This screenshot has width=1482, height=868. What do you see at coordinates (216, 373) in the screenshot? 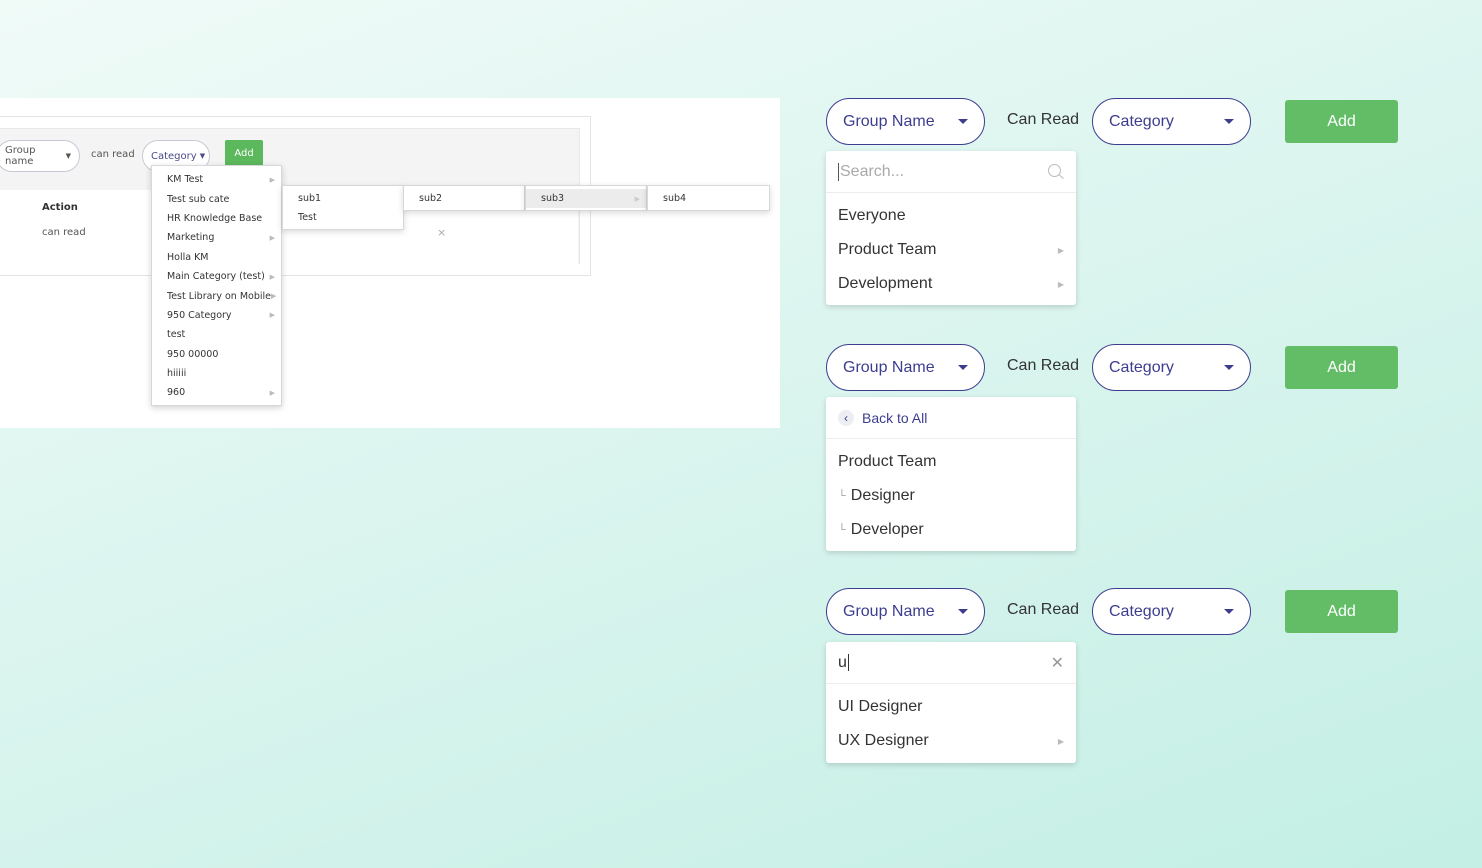
I see `legacy-menu-item: hiiiii` at bounding box center [216, 373].